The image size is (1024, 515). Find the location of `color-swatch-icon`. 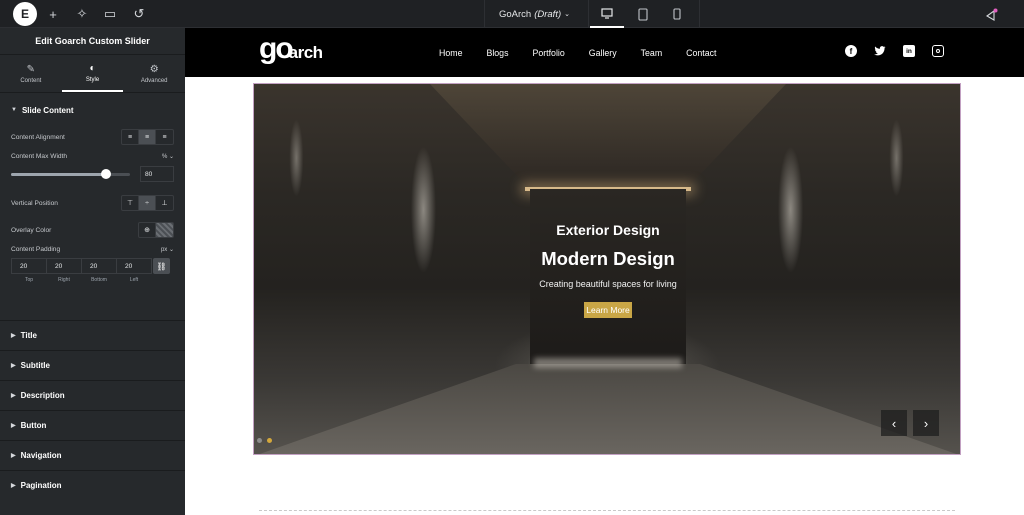

color-swatch-icon is located at coordinates (164, 230).